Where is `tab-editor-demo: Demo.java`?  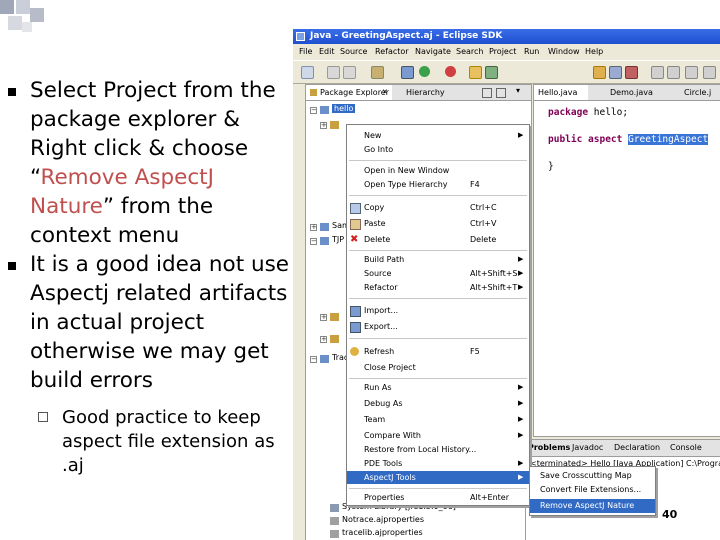
tab-editor-demo: Demo.java is located at coordinates (631, 92).